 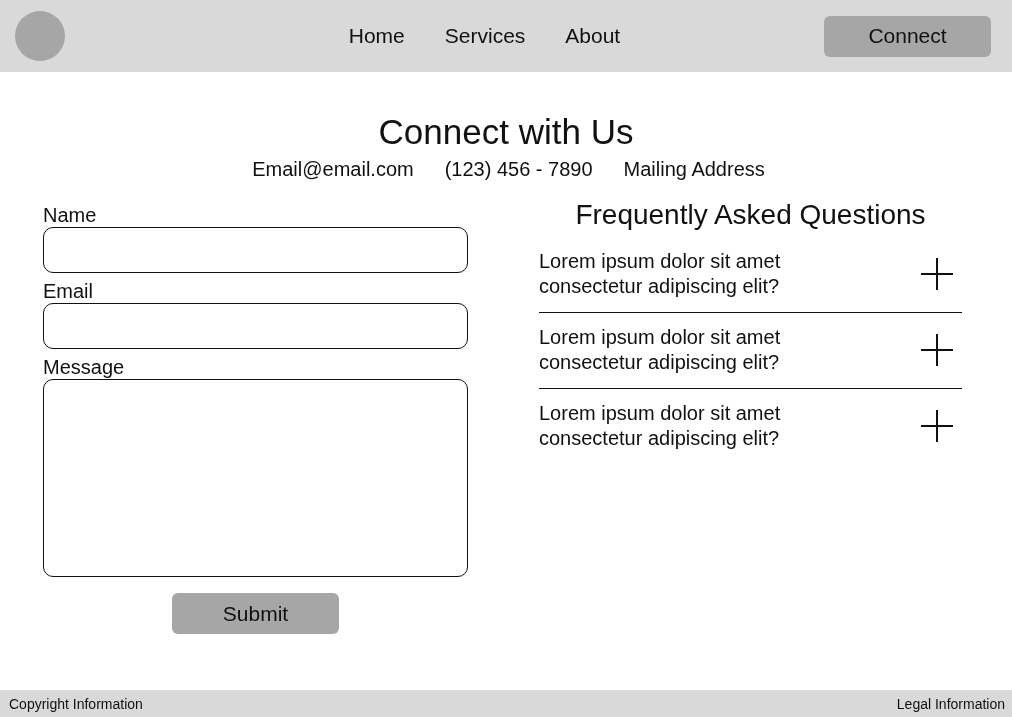 What do you see at coordinates (506, 132) in the screenshot?
I see `page-title: Connect with Us` at bounding box center [506, 132].